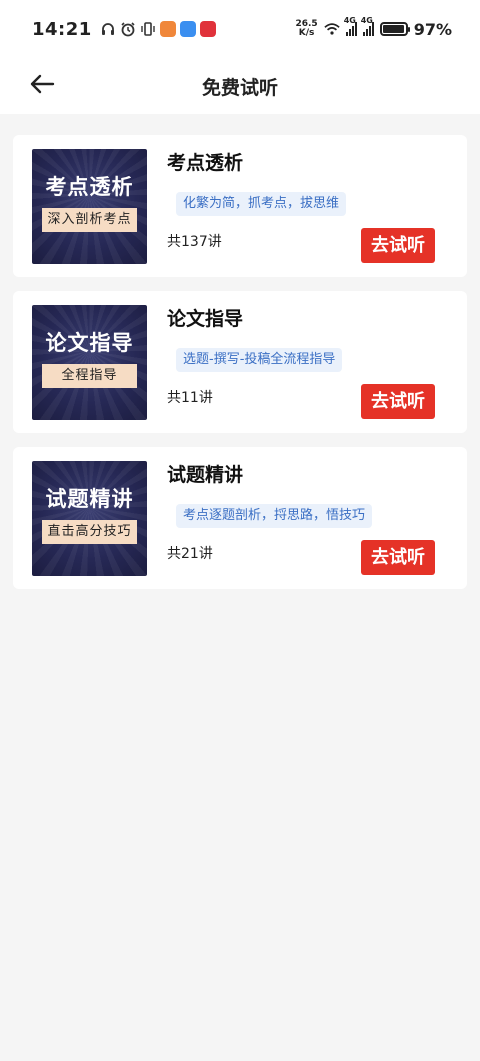 The height and width of the screenshot is (1061, 480). What do you see at coordinates (274, 516) in the screenshot?
I see `course-tag: 考点逐题剖析，捋思路，悟技巧` at bounding box center [274, 516].